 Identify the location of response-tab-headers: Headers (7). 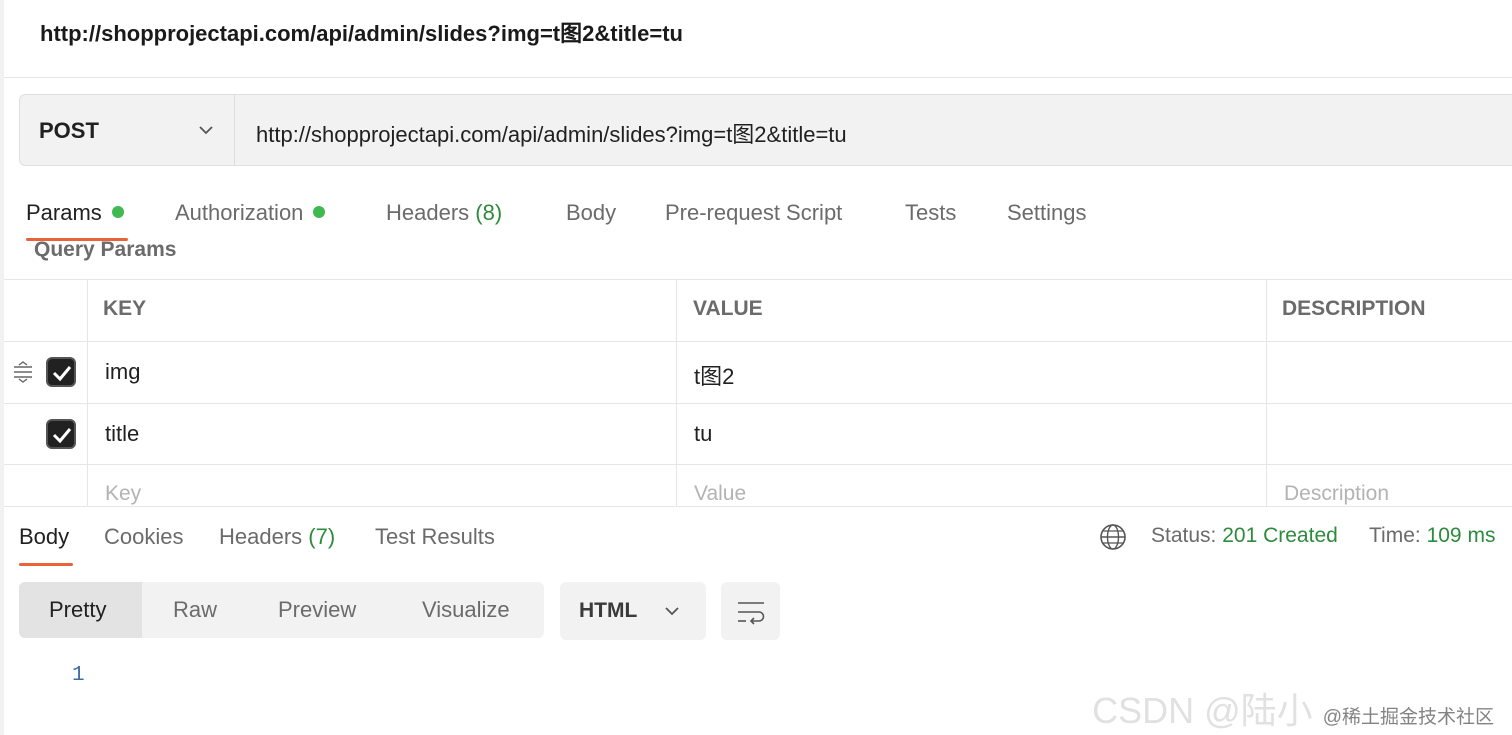
(277, 537).